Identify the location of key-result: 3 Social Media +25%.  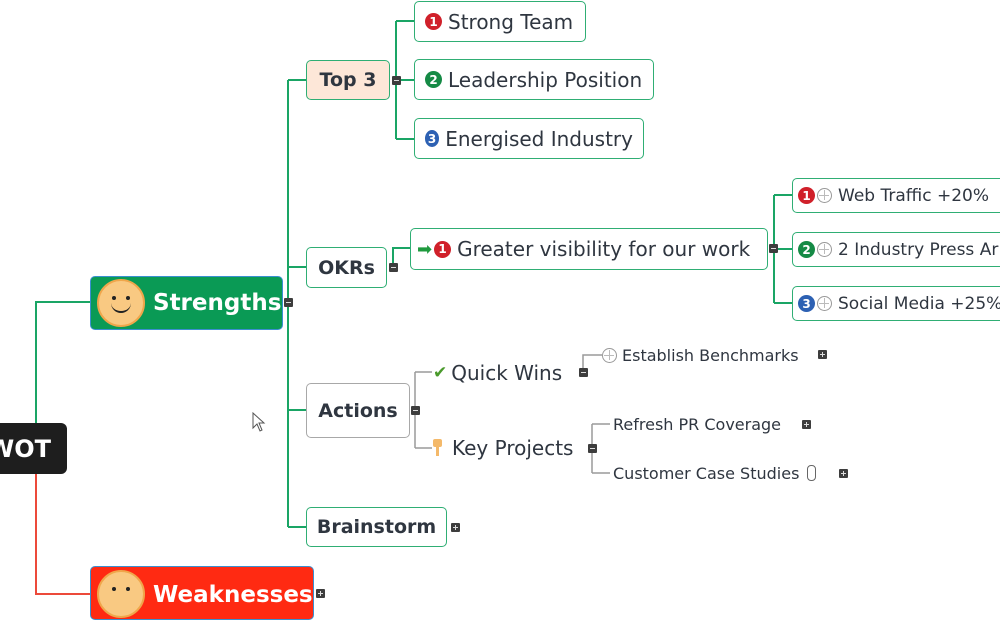
(896, 303).